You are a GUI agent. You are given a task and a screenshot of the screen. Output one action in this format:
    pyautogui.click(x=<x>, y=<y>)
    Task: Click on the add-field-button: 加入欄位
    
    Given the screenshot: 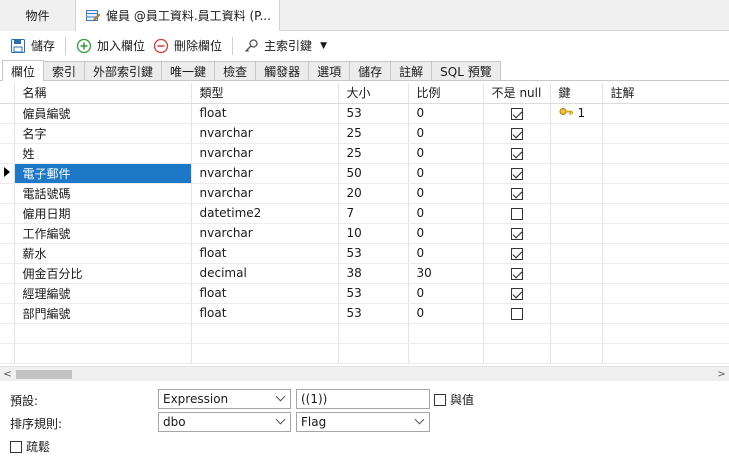 What is the action you would take?
    pyautogui.click(x=110, y=46)
    